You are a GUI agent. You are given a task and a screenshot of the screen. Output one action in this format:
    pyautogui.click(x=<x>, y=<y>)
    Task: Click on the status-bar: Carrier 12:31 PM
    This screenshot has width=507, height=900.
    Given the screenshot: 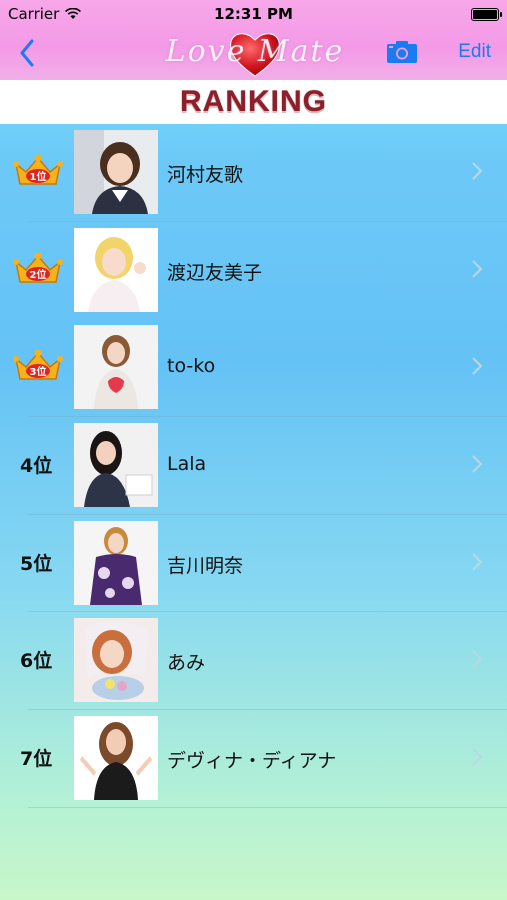 What is the action you would take?
    pyautogui.click(x=253, y=14)
    